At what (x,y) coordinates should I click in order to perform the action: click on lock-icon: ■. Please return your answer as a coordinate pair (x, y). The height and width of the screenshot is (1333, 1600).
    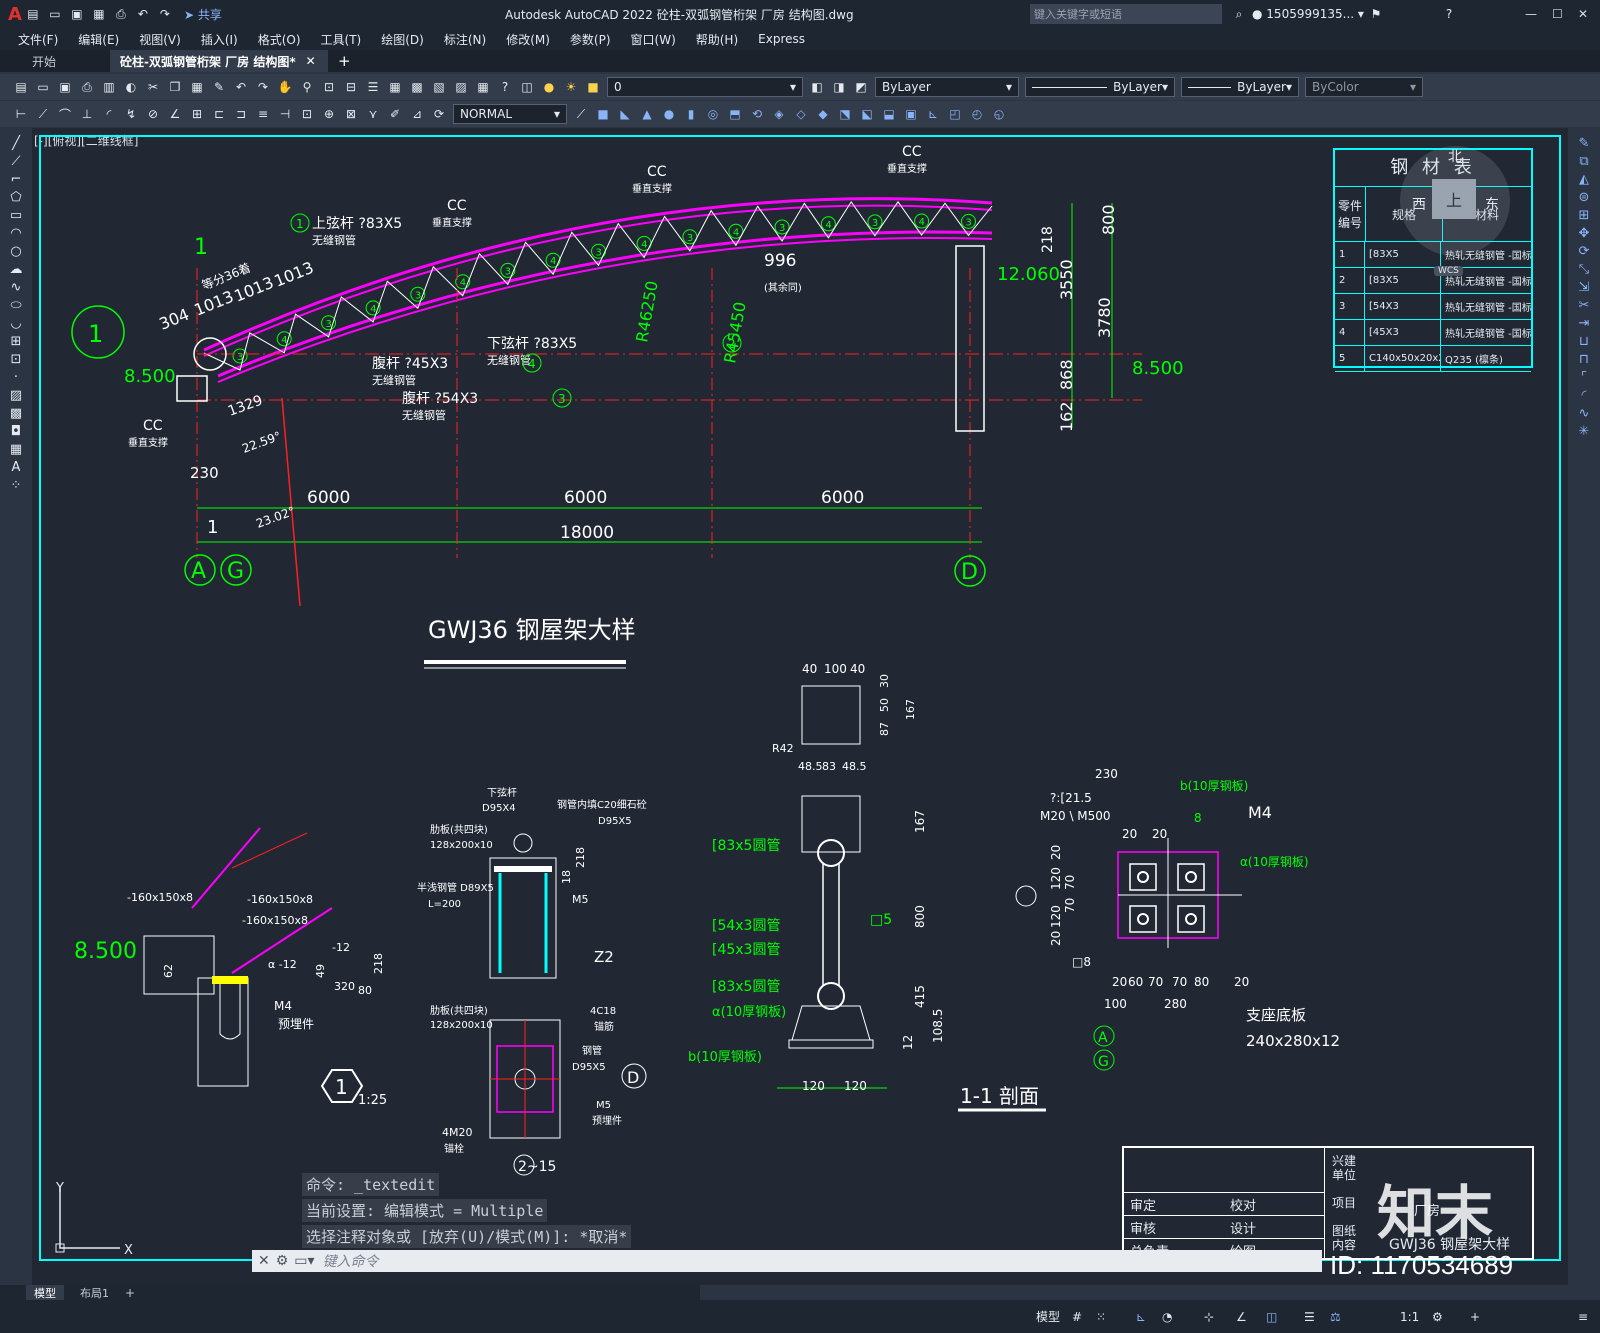
    Looking at the image, I should click on (593, 87).